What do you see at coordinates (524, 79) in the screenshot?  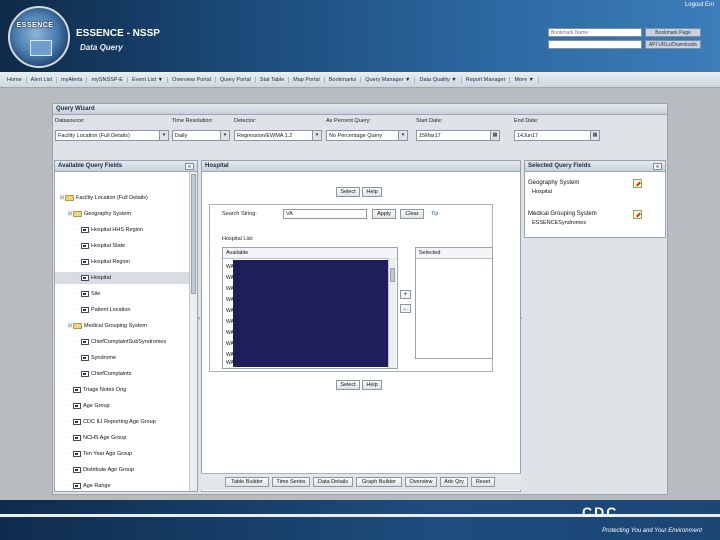 I see `nav-more: More ▼` at bounding box center [524, 79].